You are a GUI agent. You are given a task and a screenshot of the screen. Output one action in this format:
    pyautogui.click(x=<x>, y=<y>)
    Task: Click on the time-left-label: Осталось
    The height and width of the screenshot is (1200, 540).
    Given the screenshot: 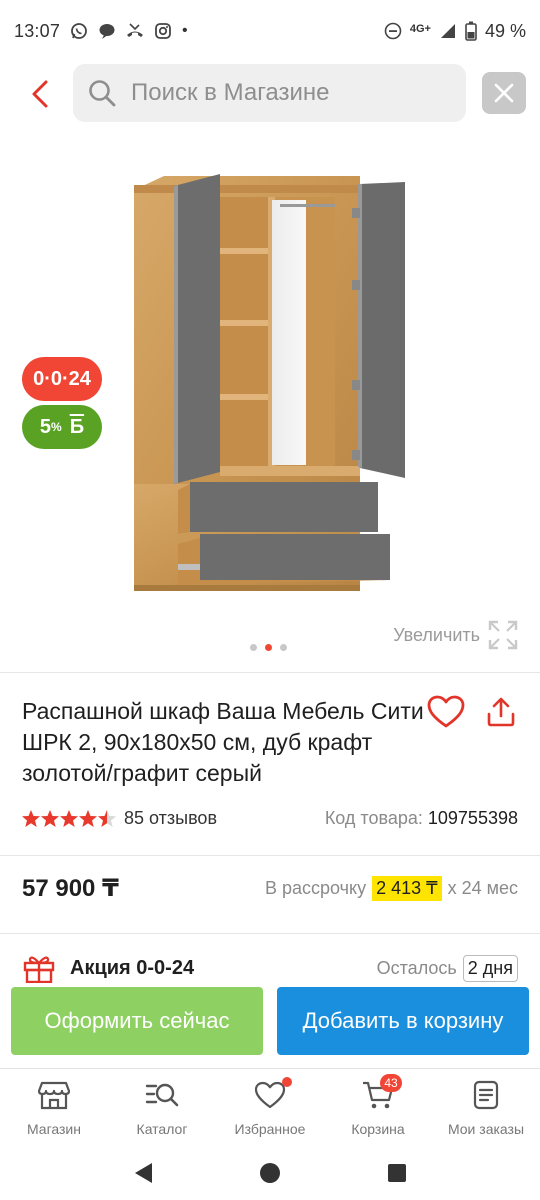 What is the action you would take?
    pyautogui.click(x=416, y=967)
    